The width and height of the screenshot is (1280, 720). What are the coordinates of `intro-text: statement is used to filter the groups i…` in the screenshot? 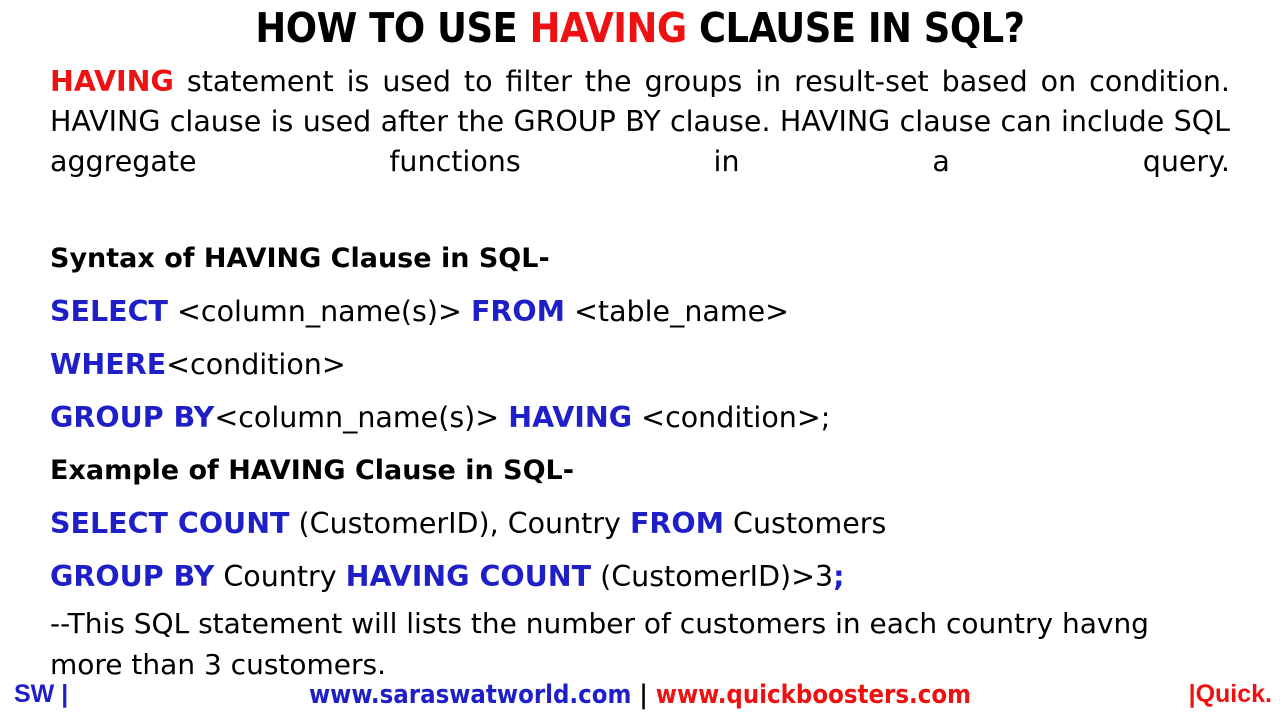 It's located at (640, 121).